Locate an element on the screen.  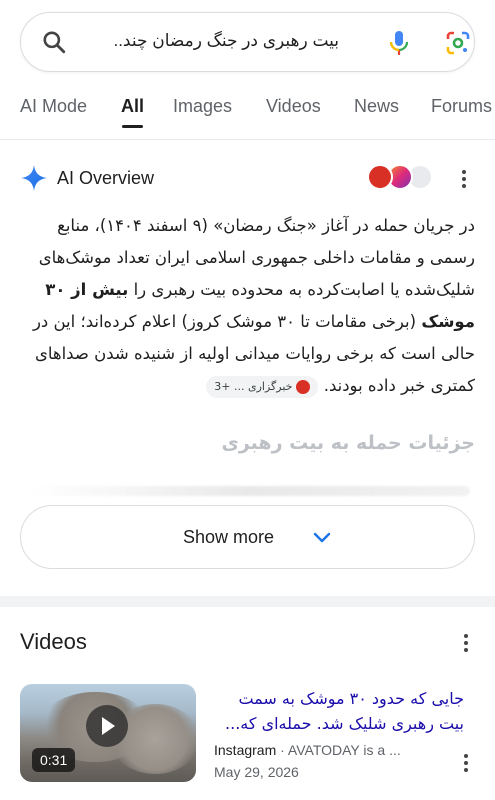
tab-news: News is located at coordinates (376, 106).